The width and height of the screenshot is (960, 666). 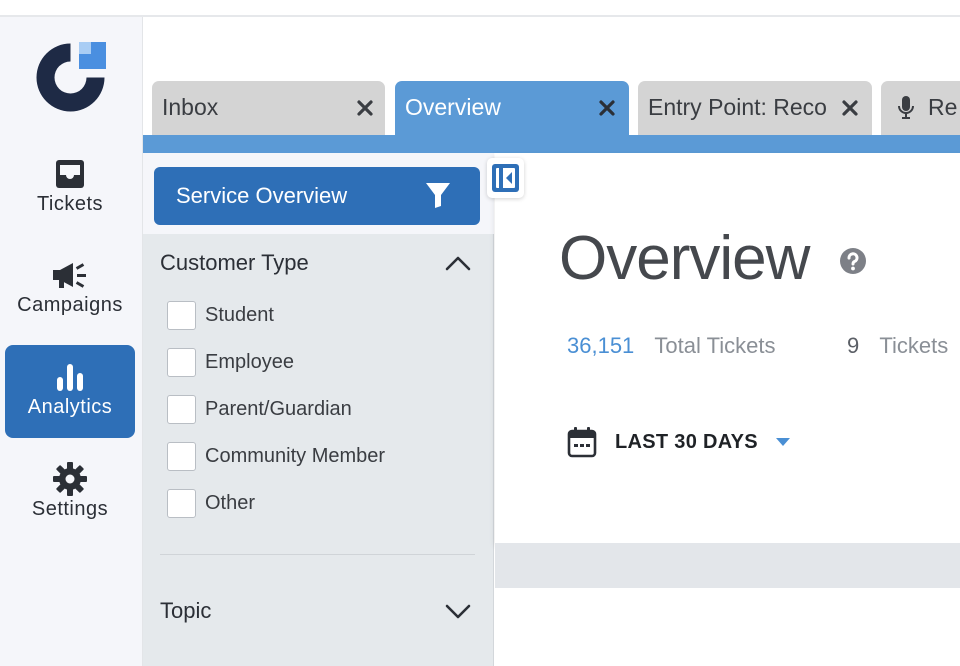 I want to click on option-other: Other, so click(x=211, y=503).